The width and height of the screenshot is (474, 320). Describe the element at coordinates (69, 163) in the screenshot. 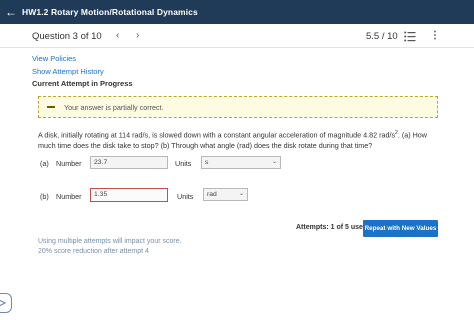

I see `part-a-number-label: Number` at that location.